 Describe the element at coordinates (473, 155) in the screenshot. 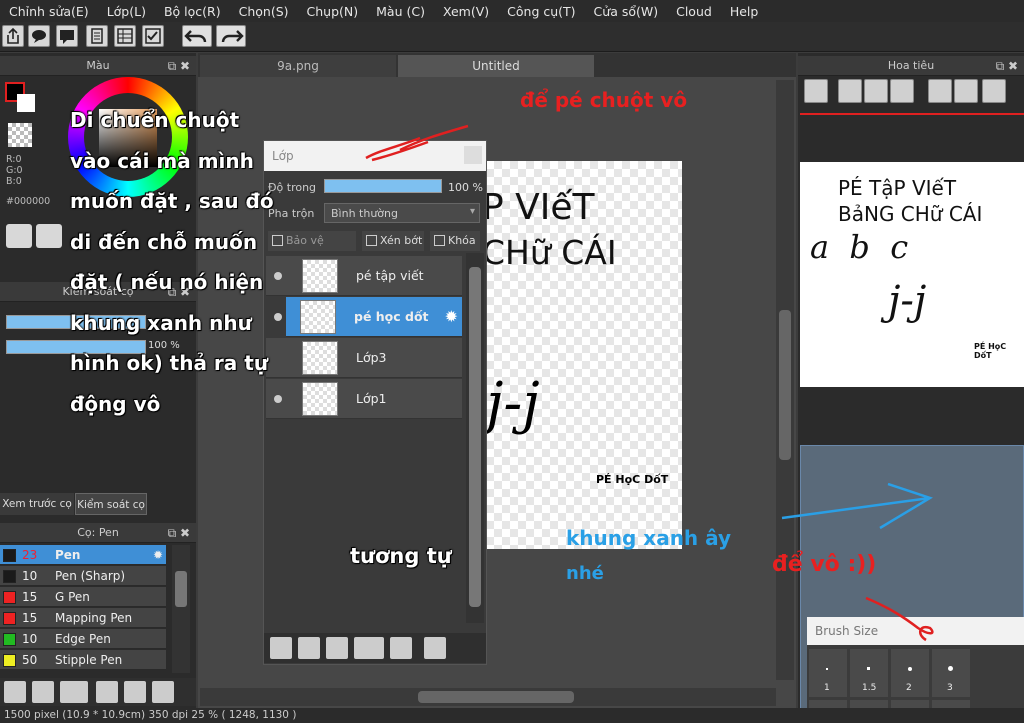

I see `close-icon` at that location.